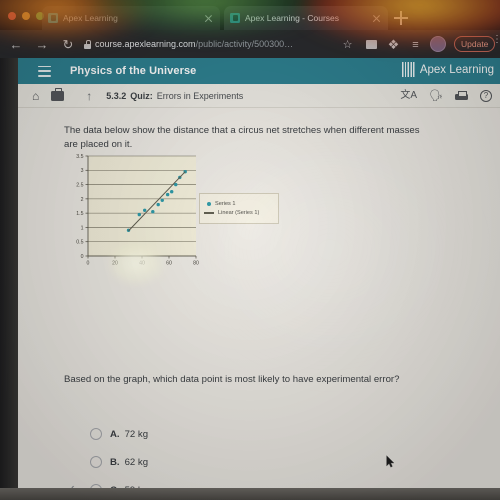 This screenshot has height=500, width=500. What do you see at coordinates (16, 44) in the screenshot?
I see `back-icon: ←` at bounding box center [16, 44].